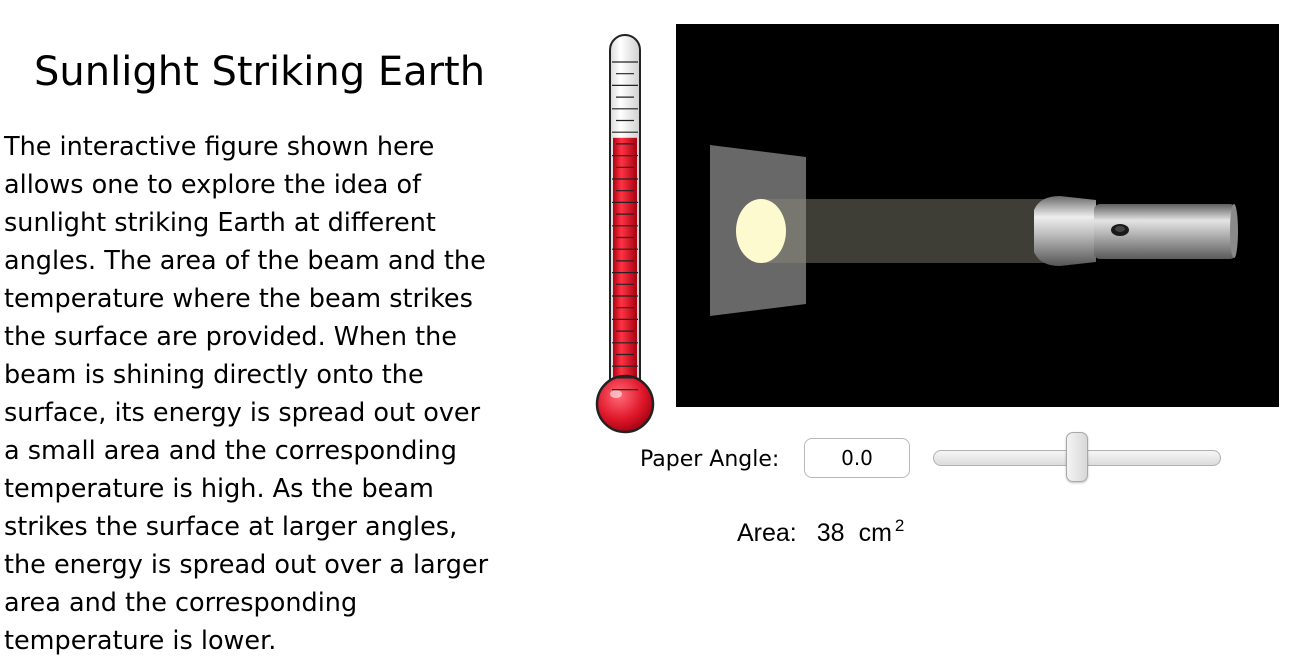  I want to click on area-exponent: 2, so click(899, 525).